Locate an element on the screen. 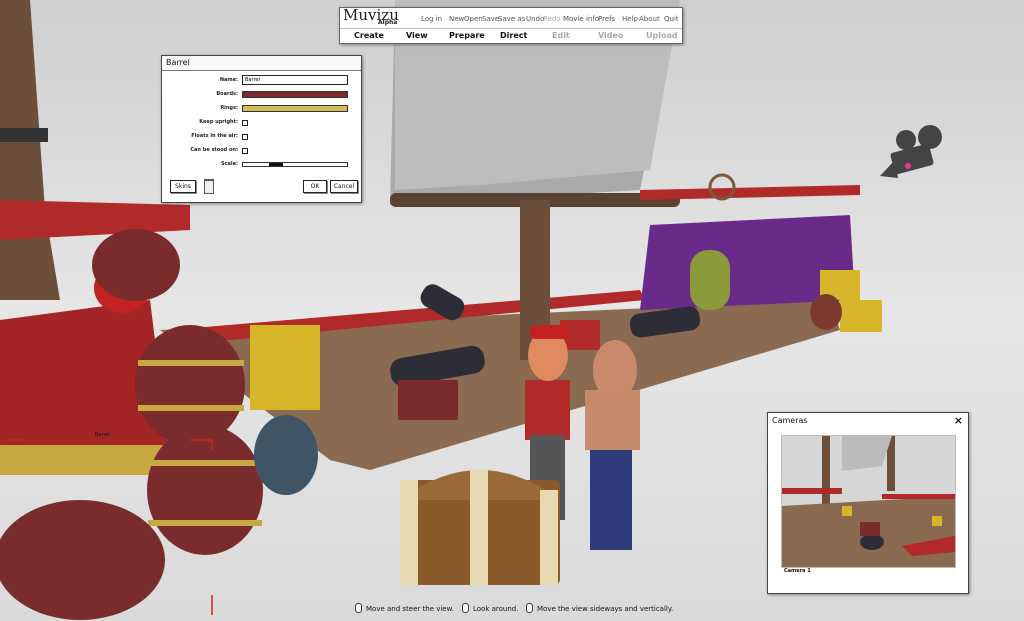 The image size is (1024, 621). scale-slider is located at coordinates (295, 164).